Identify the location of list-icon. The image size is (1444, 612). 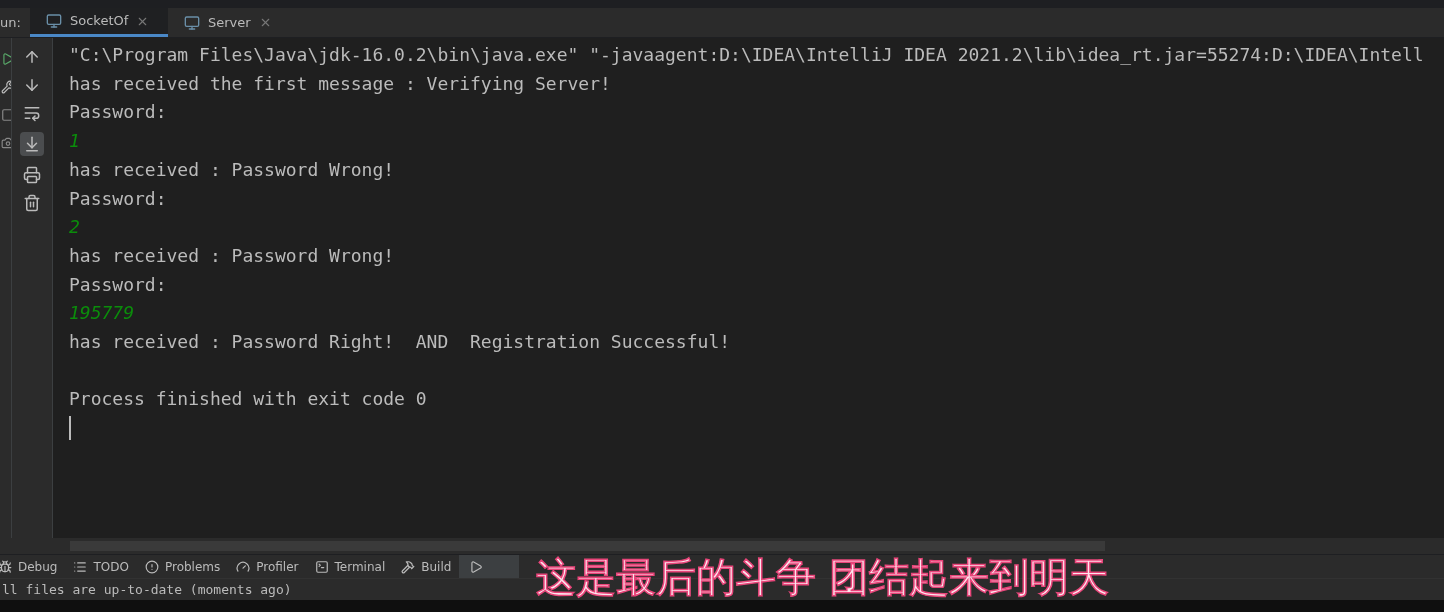
(80, 566).